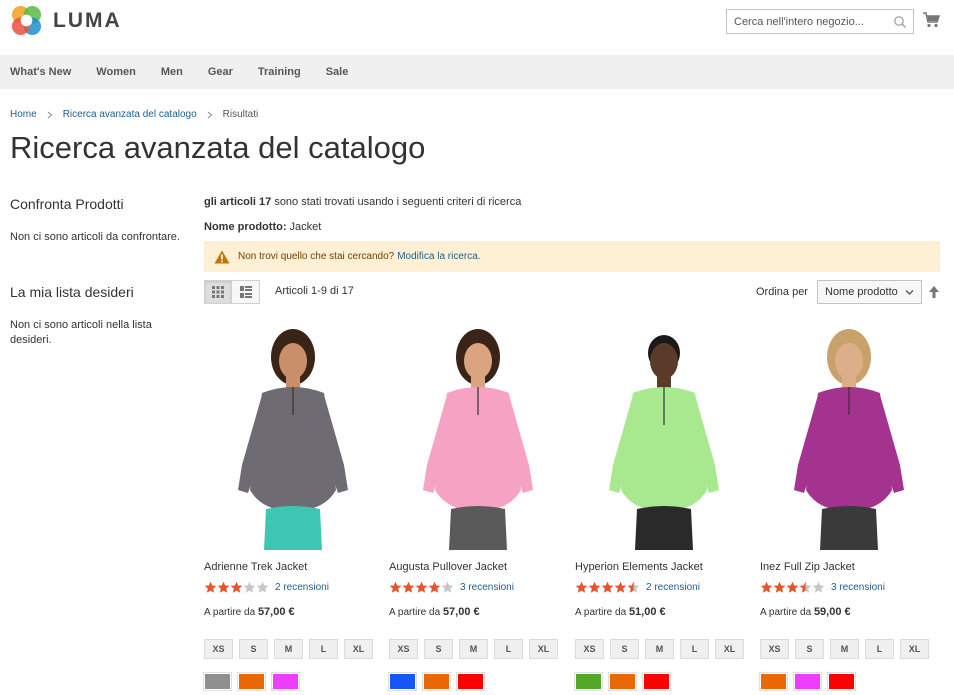  What do you see at coordinates (23, 114) in the screenshot?
I see `breadcrumb-home: Home` at bounding box center [23, 114].